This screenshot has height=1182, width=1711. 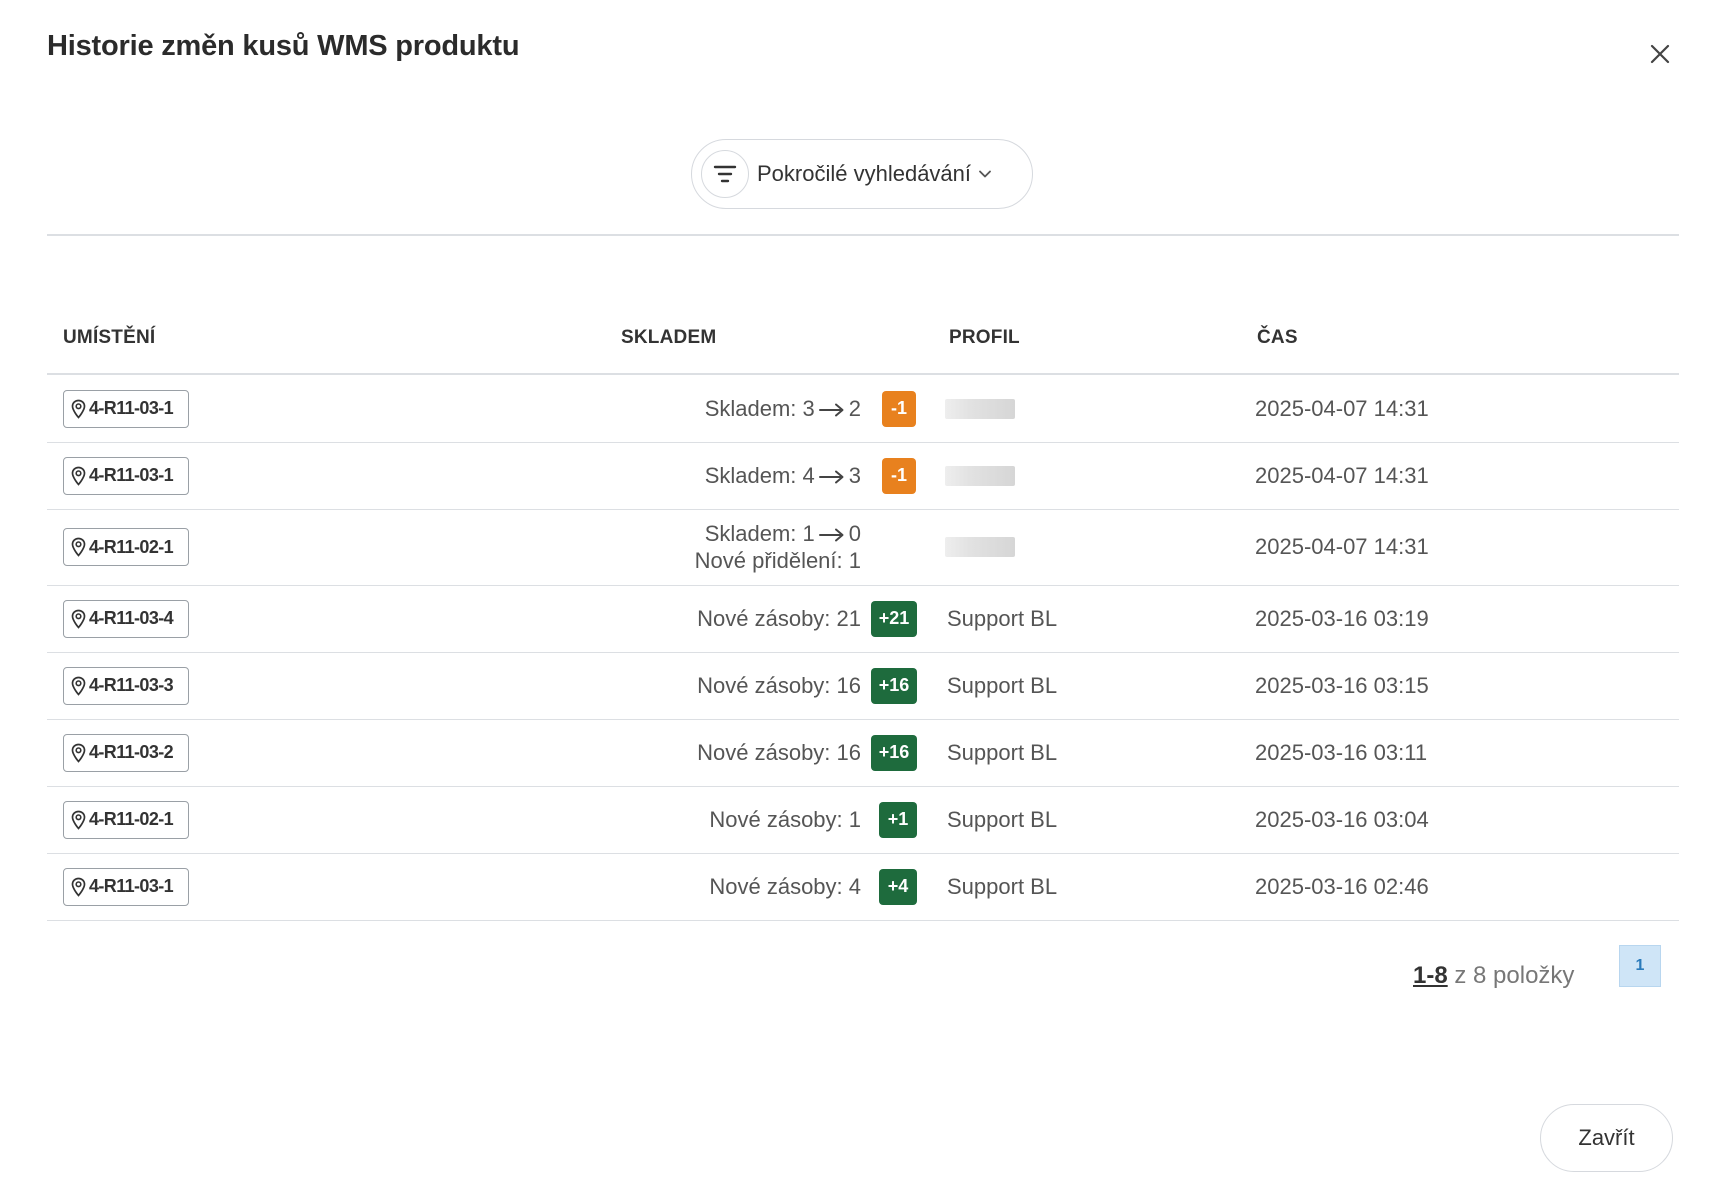 I want to click on stock-change: Skladem: 32, so click(x=783, y=408).